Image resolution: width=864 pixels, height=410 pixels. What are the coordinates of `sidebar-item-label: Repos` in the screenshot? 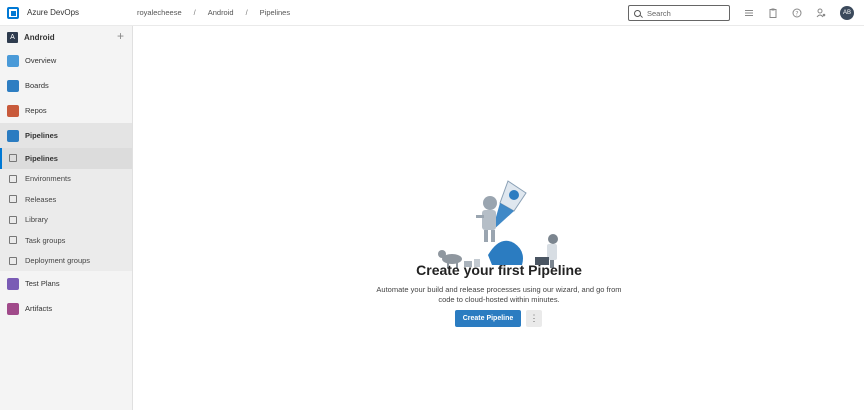 It's located at (36, 110).